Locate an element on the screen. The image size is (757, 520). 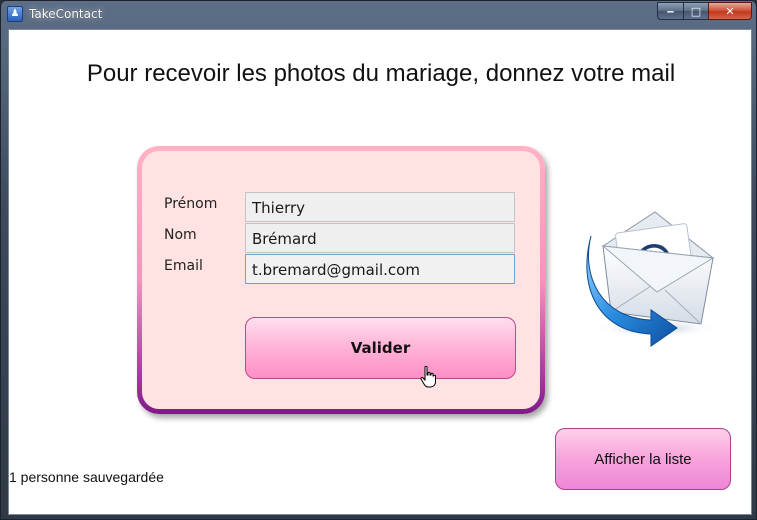
close-button: ✕ is located at coordinates (730, 11).